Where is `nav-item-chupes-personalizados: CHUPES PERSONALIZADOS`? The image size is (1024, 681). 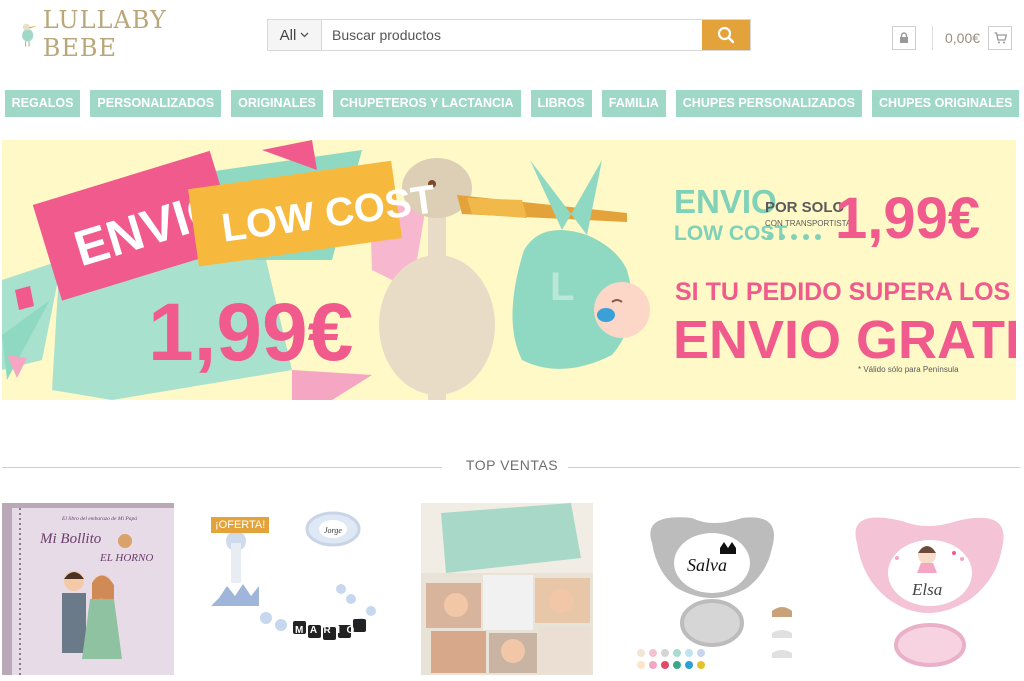 nav-item-chupes-personalizados: CHUPES PERSONALIZADOS is located at coordinates (769, 103).